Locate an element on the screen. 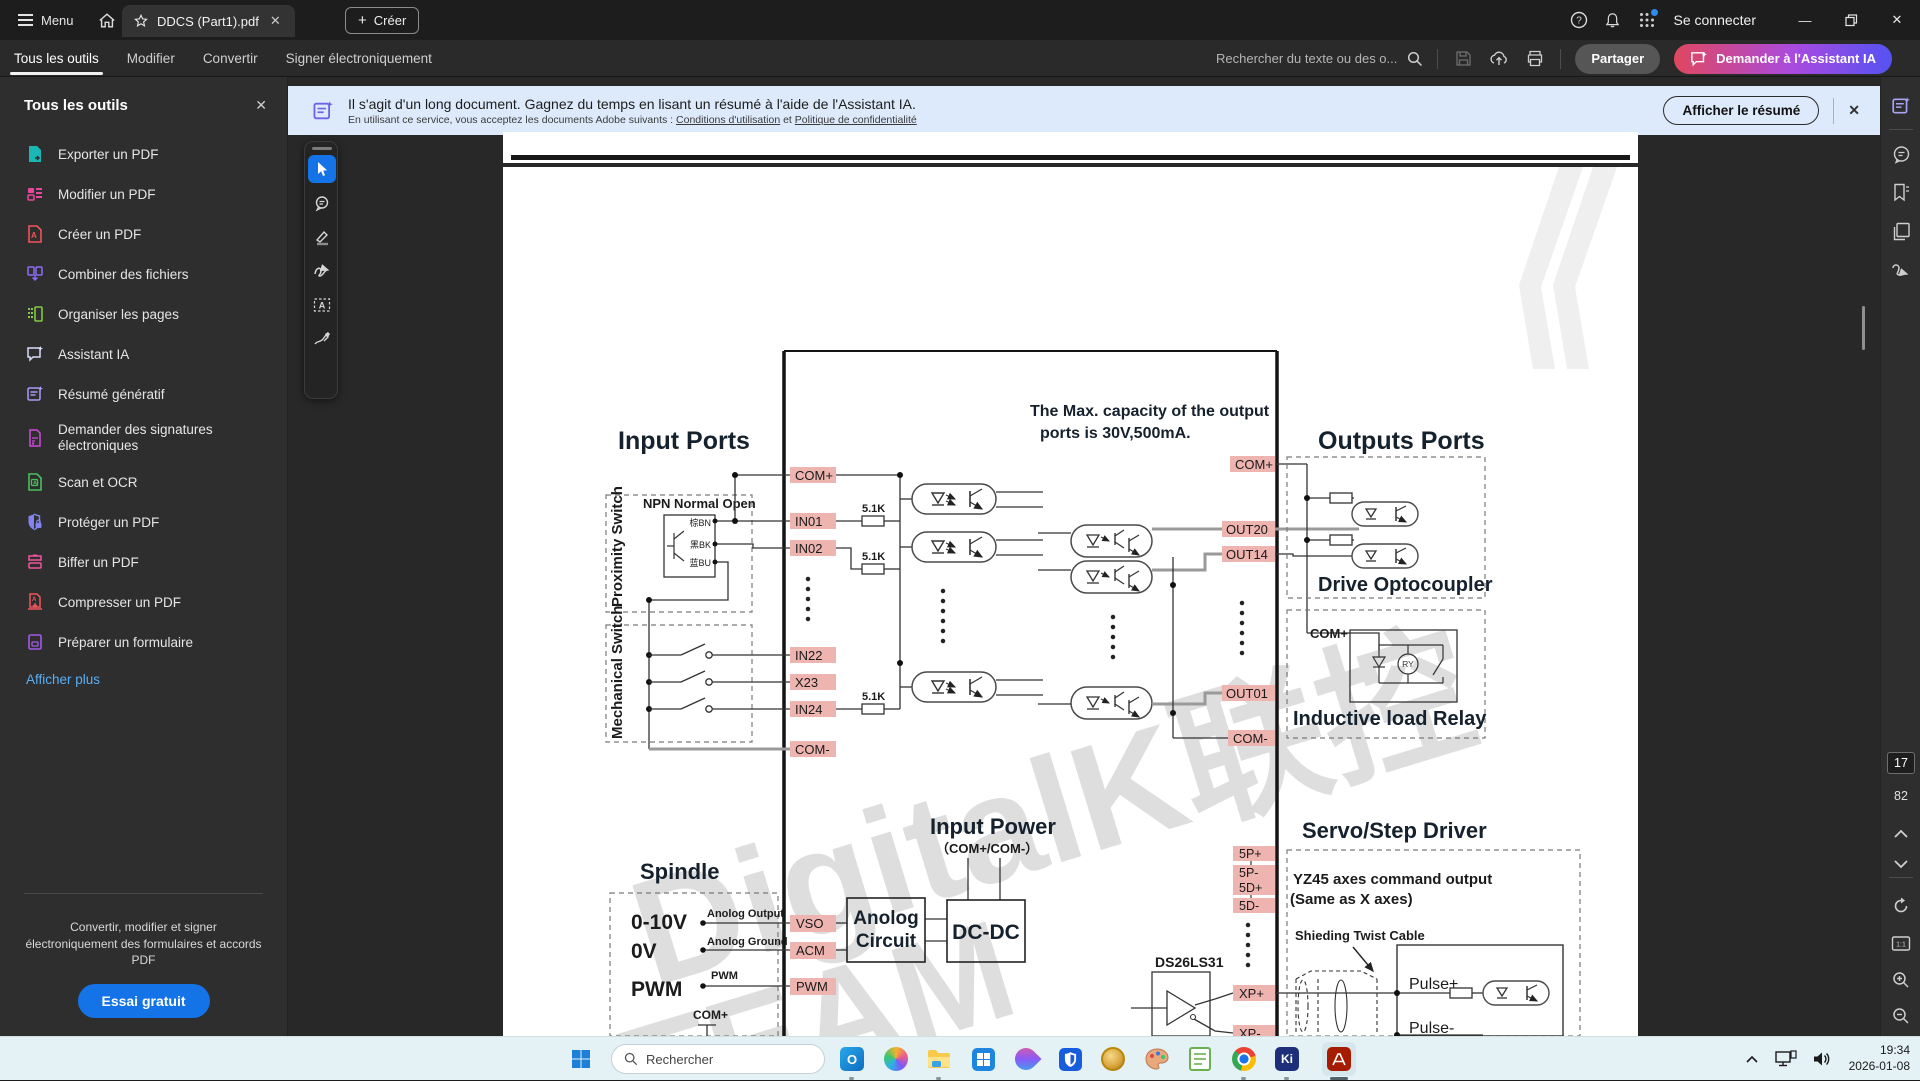 This screenshot has height=1081, width=1920. proximity-switch-label: Proximity Switch is located at coordinates (617, 546).